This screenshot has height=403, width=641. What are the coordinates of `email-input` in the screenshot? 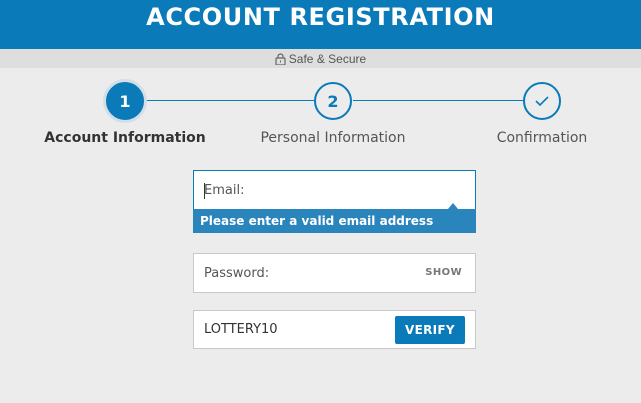 It's located at (334, 190).